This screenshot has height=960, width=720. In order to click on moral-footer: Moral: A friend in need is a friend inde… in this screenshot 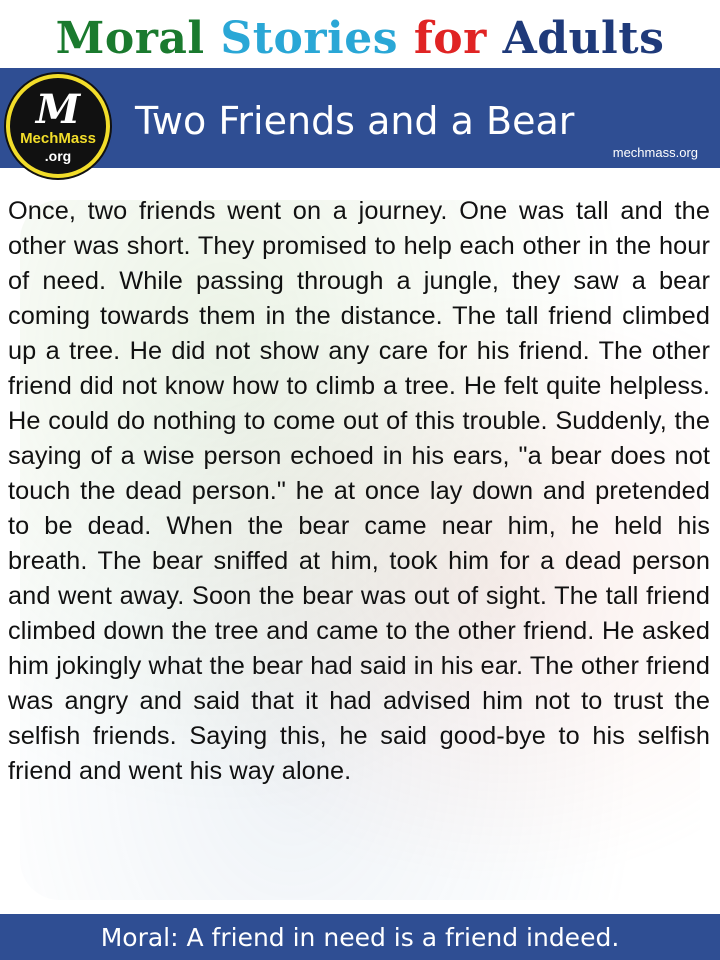, I will do `click(360, 937)`.